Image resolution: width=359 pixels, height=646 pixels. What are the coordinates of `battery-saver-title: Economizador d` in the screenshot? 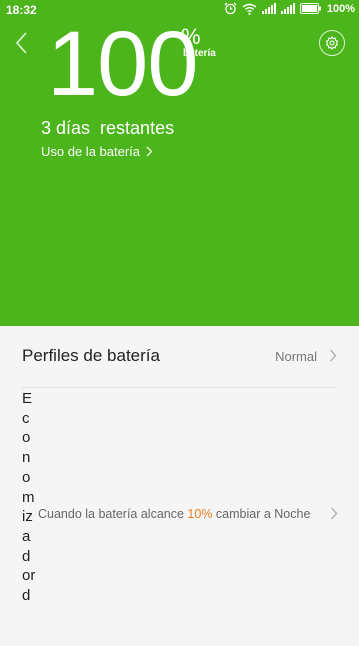 It's located at (29, 497).